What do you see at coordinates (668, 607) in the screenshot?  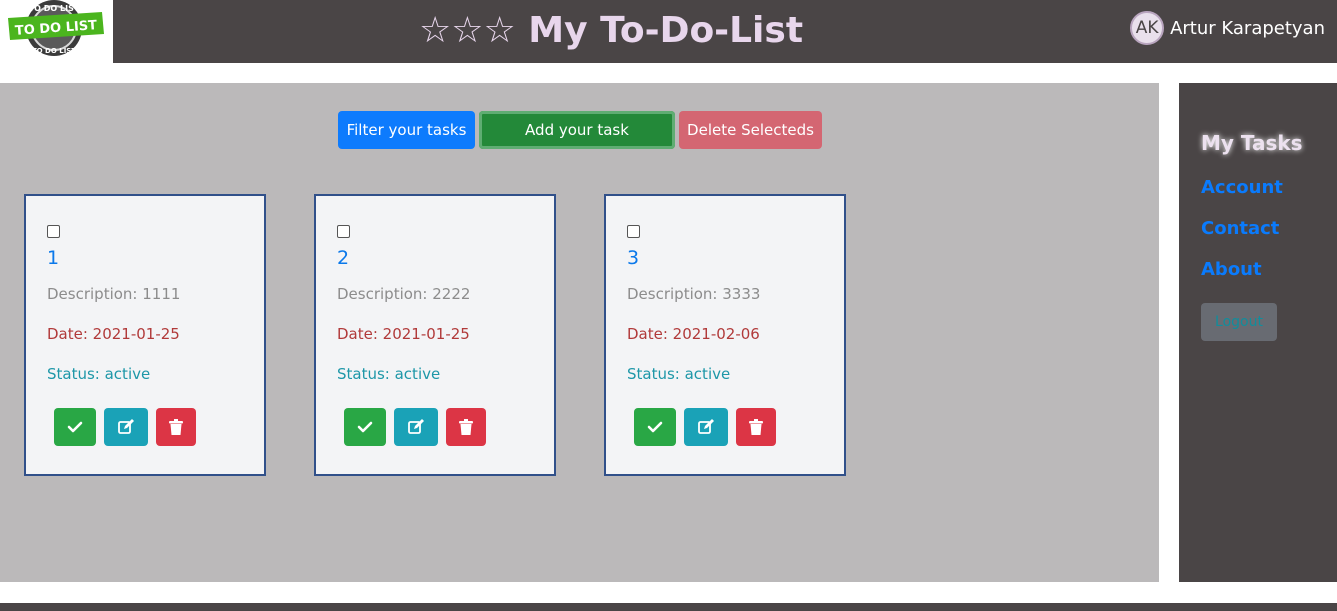 I see `footer` at bounding box center [668, 607].